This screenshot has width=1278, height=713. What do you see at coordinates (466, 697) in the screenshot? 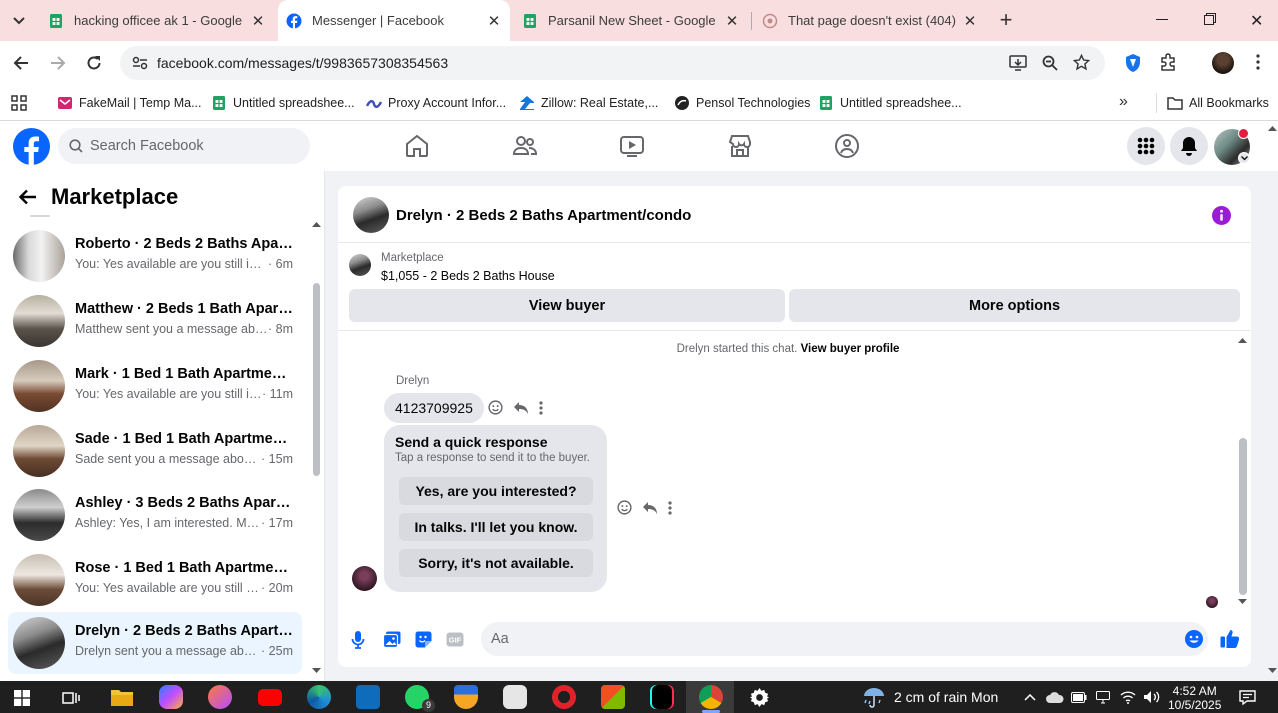
I see `medal-app-icon` at bounding box center [466, 697].